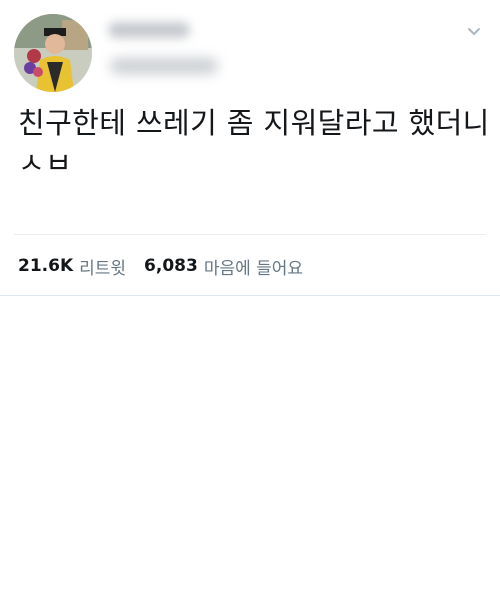 This screenshot has height=598, width=500. I want to click on likes-count: 6,083, so click(171, 266).